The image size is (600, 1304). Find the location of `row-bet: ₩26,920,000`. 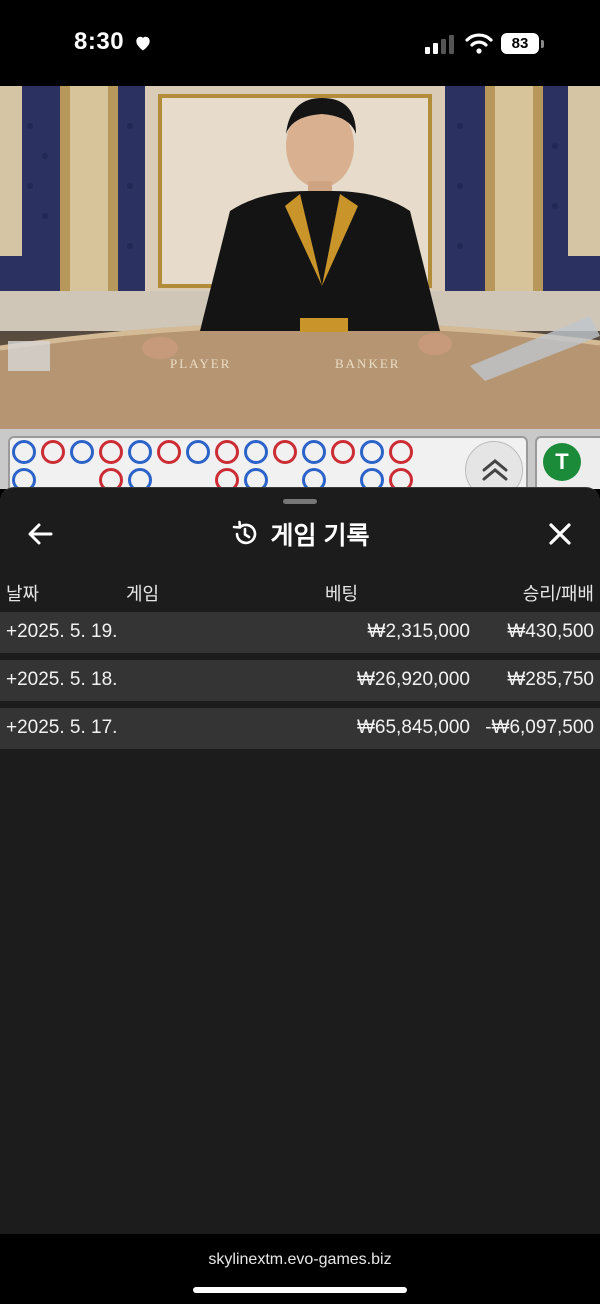

row-bet: ₩26,920,000 is located at coordinates (413, 679).